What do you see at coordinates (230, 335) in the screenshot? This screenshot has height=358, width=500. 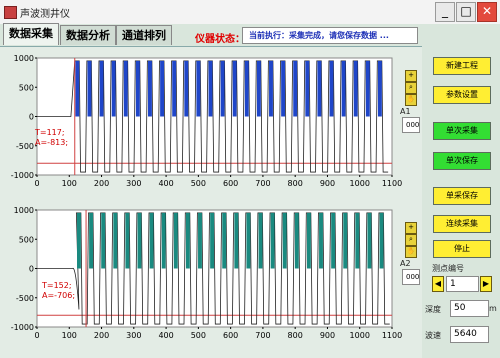 I see `x-tick-label: 600` at bounding box center [230, 335].